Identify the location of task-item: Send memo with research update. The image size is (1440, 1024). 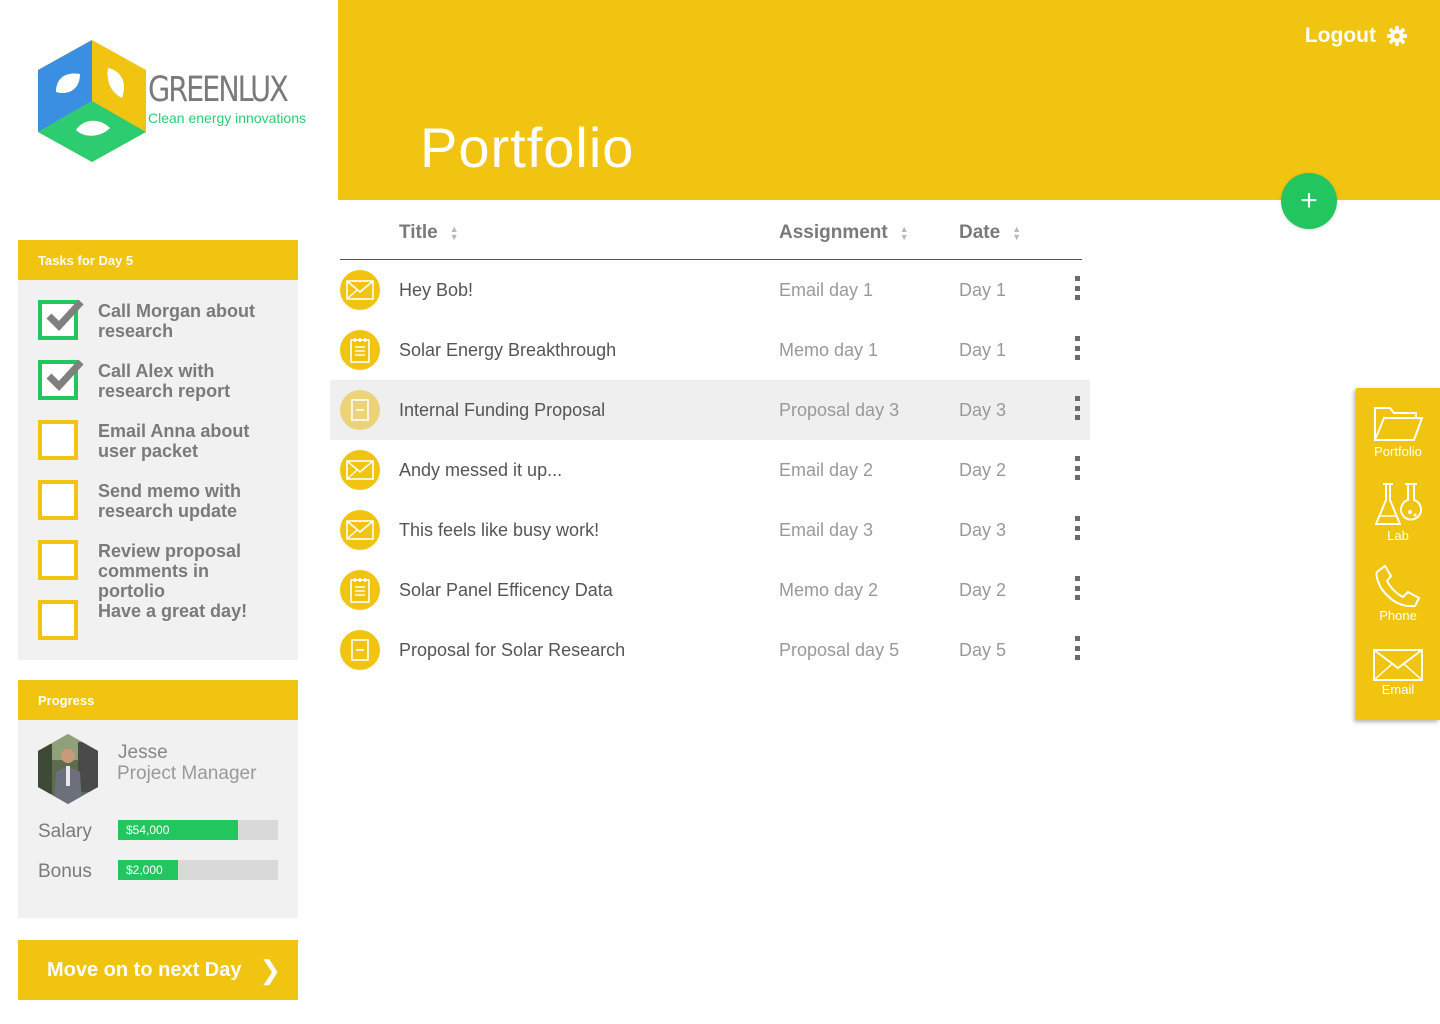
(158, 500).